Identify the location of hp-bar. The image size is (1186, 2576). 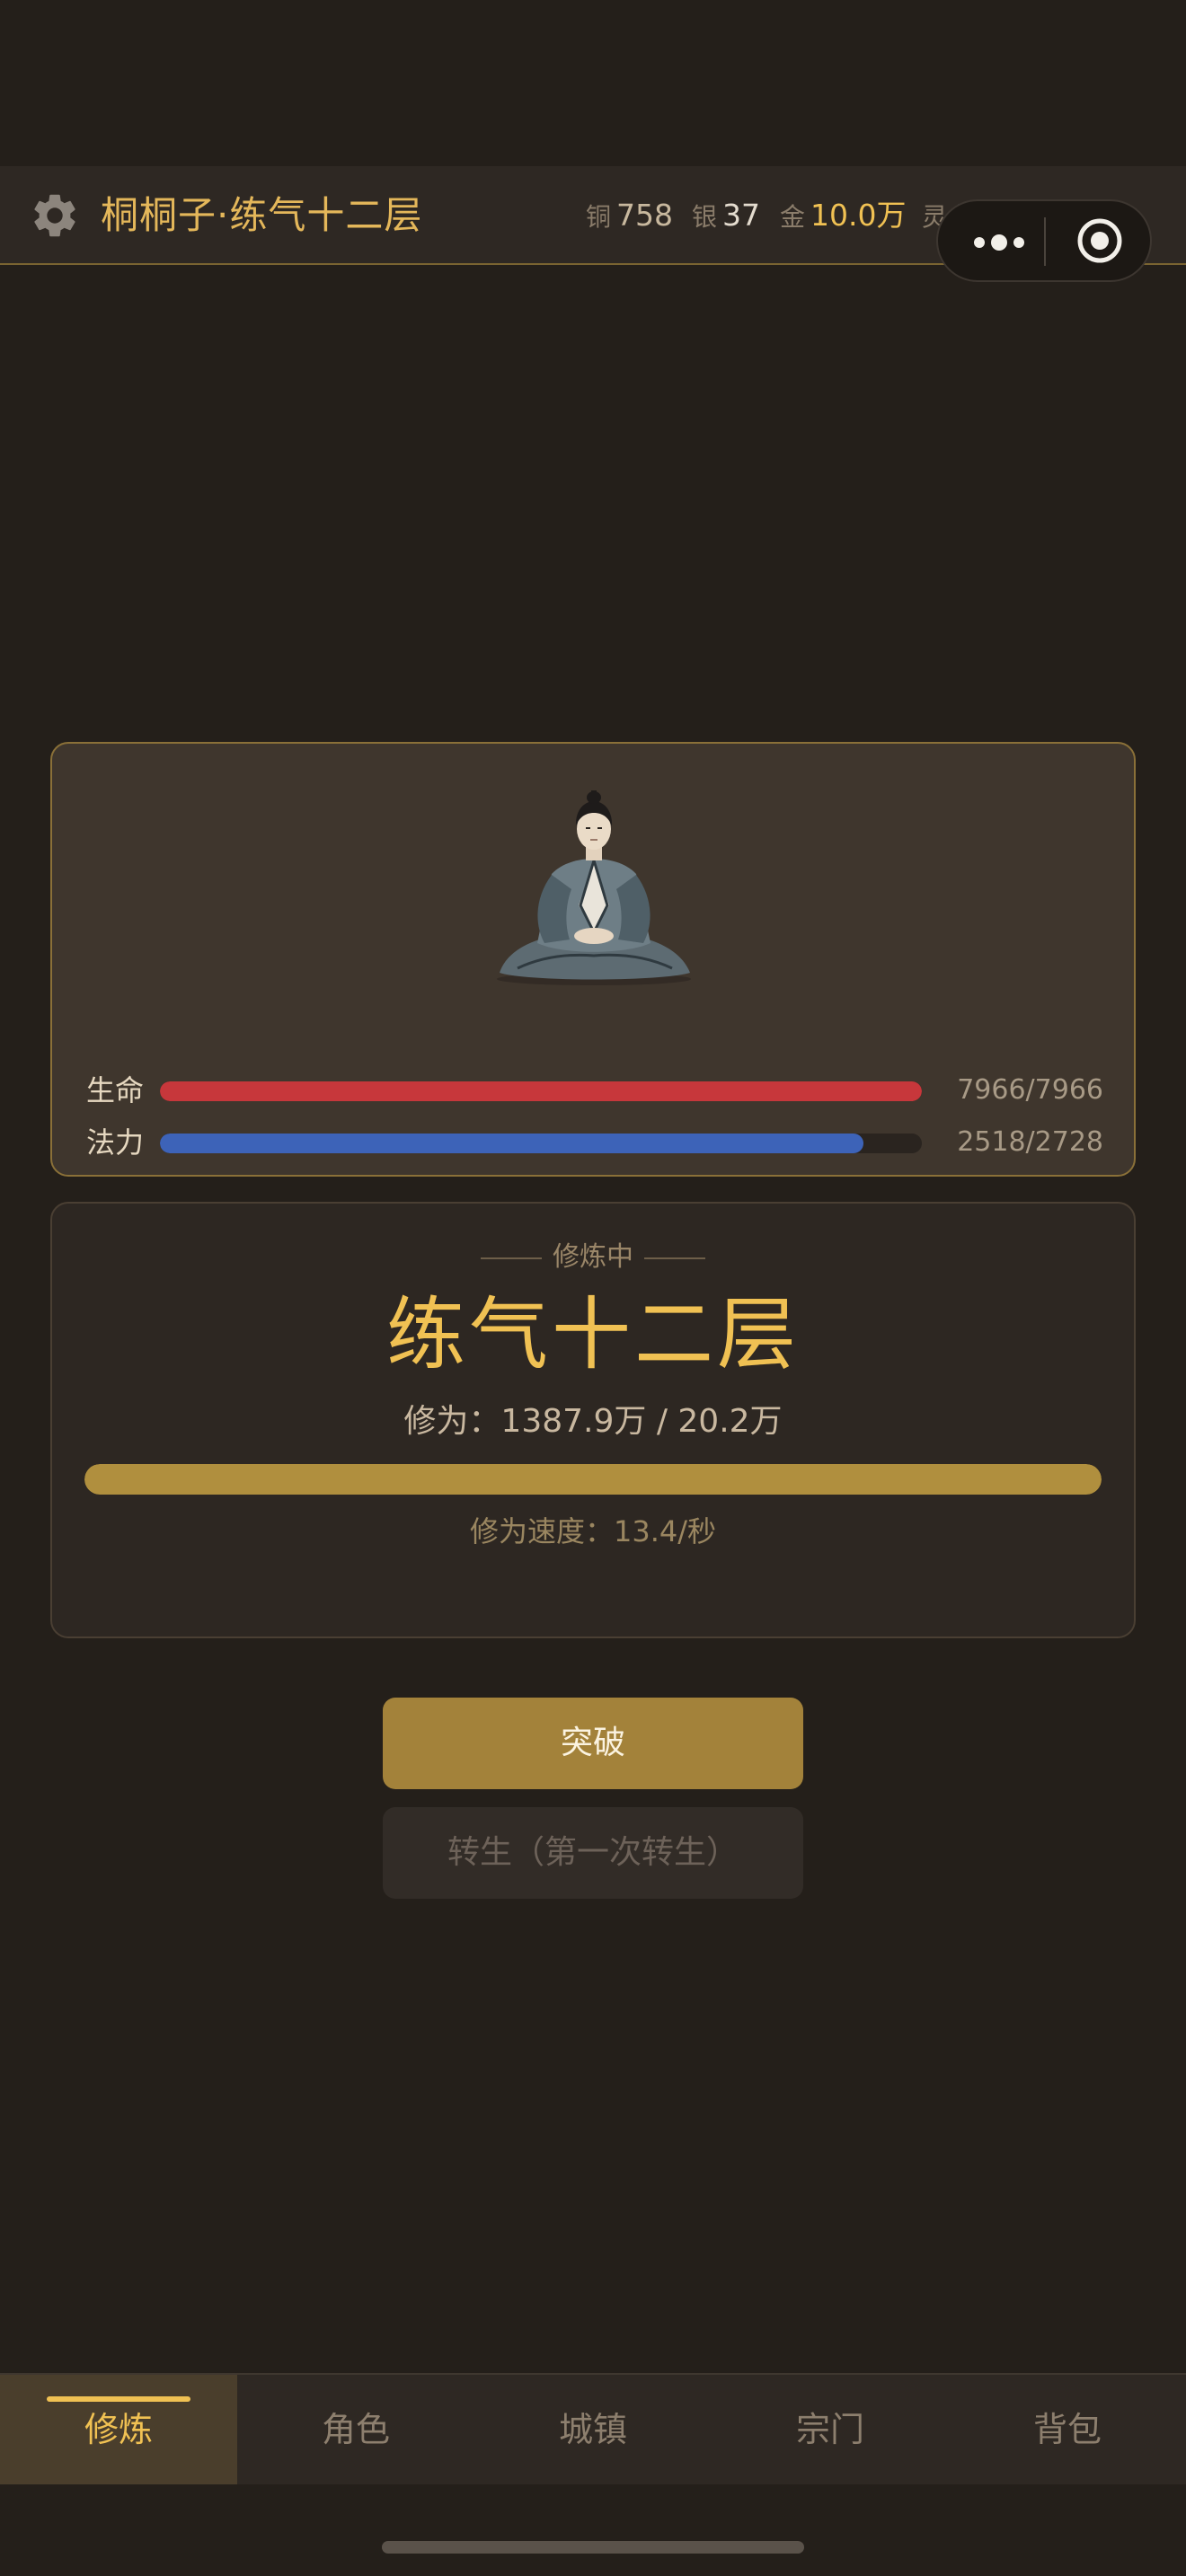
(541, 1091).